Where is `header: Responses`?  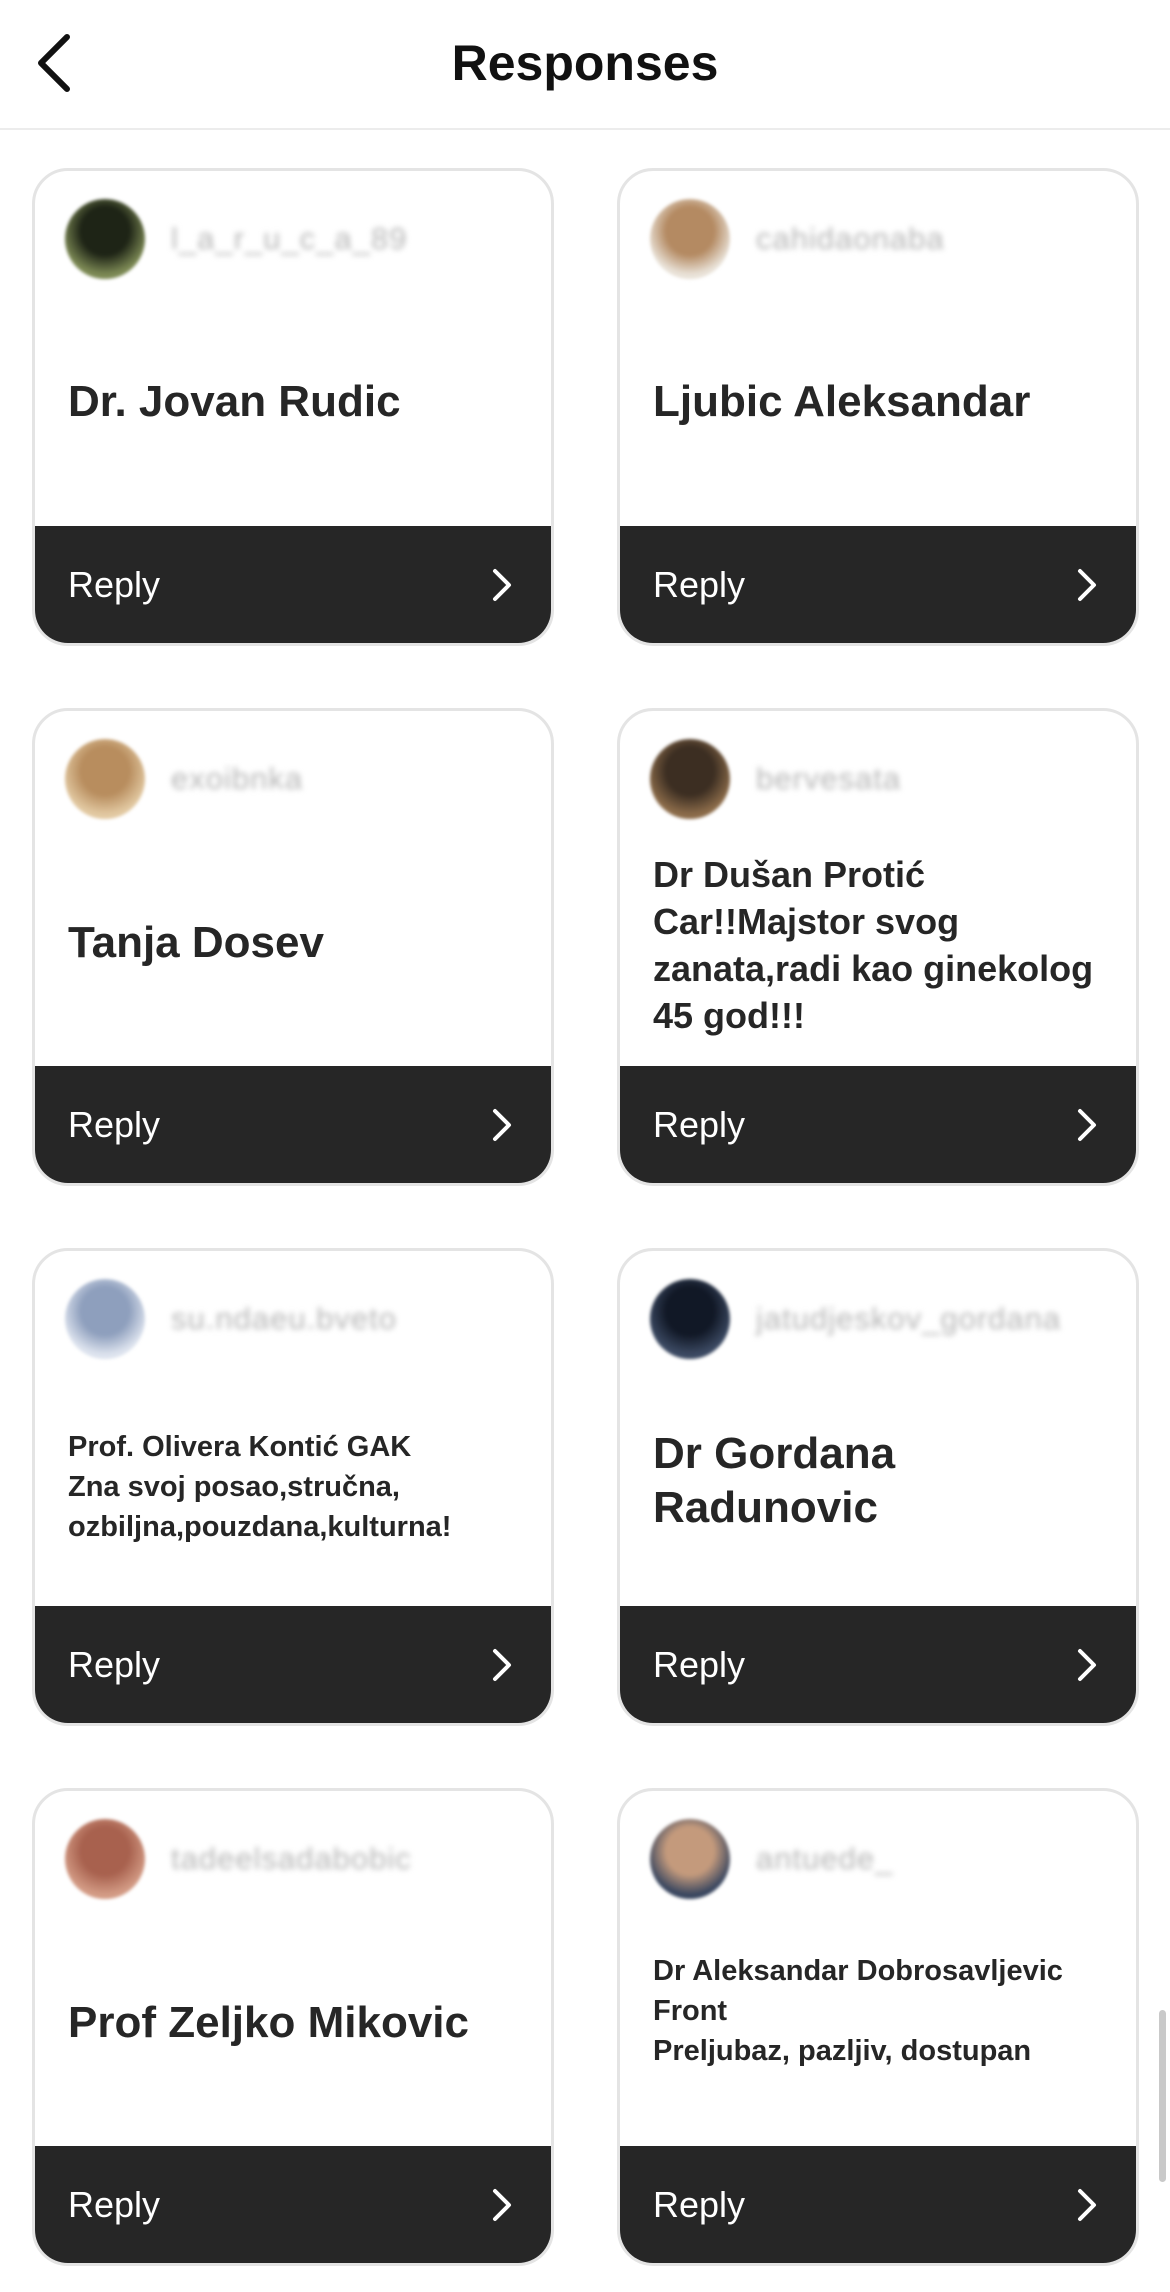 header: Responses is located at coordinates (585, 65).